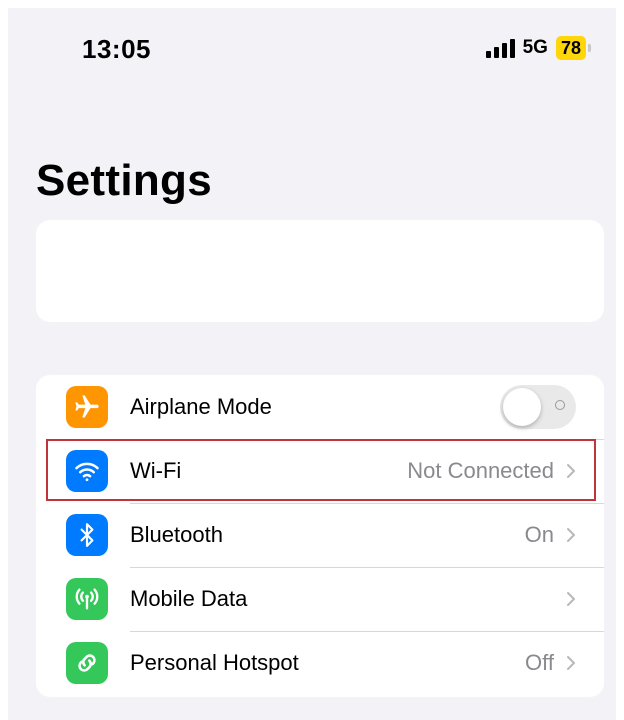 This screenshot has height=720, width=624. Describe the element at coordinates (214, 662) in the screenshot. I see `personal-hotspot-label: Personal Hotspot` at that location.